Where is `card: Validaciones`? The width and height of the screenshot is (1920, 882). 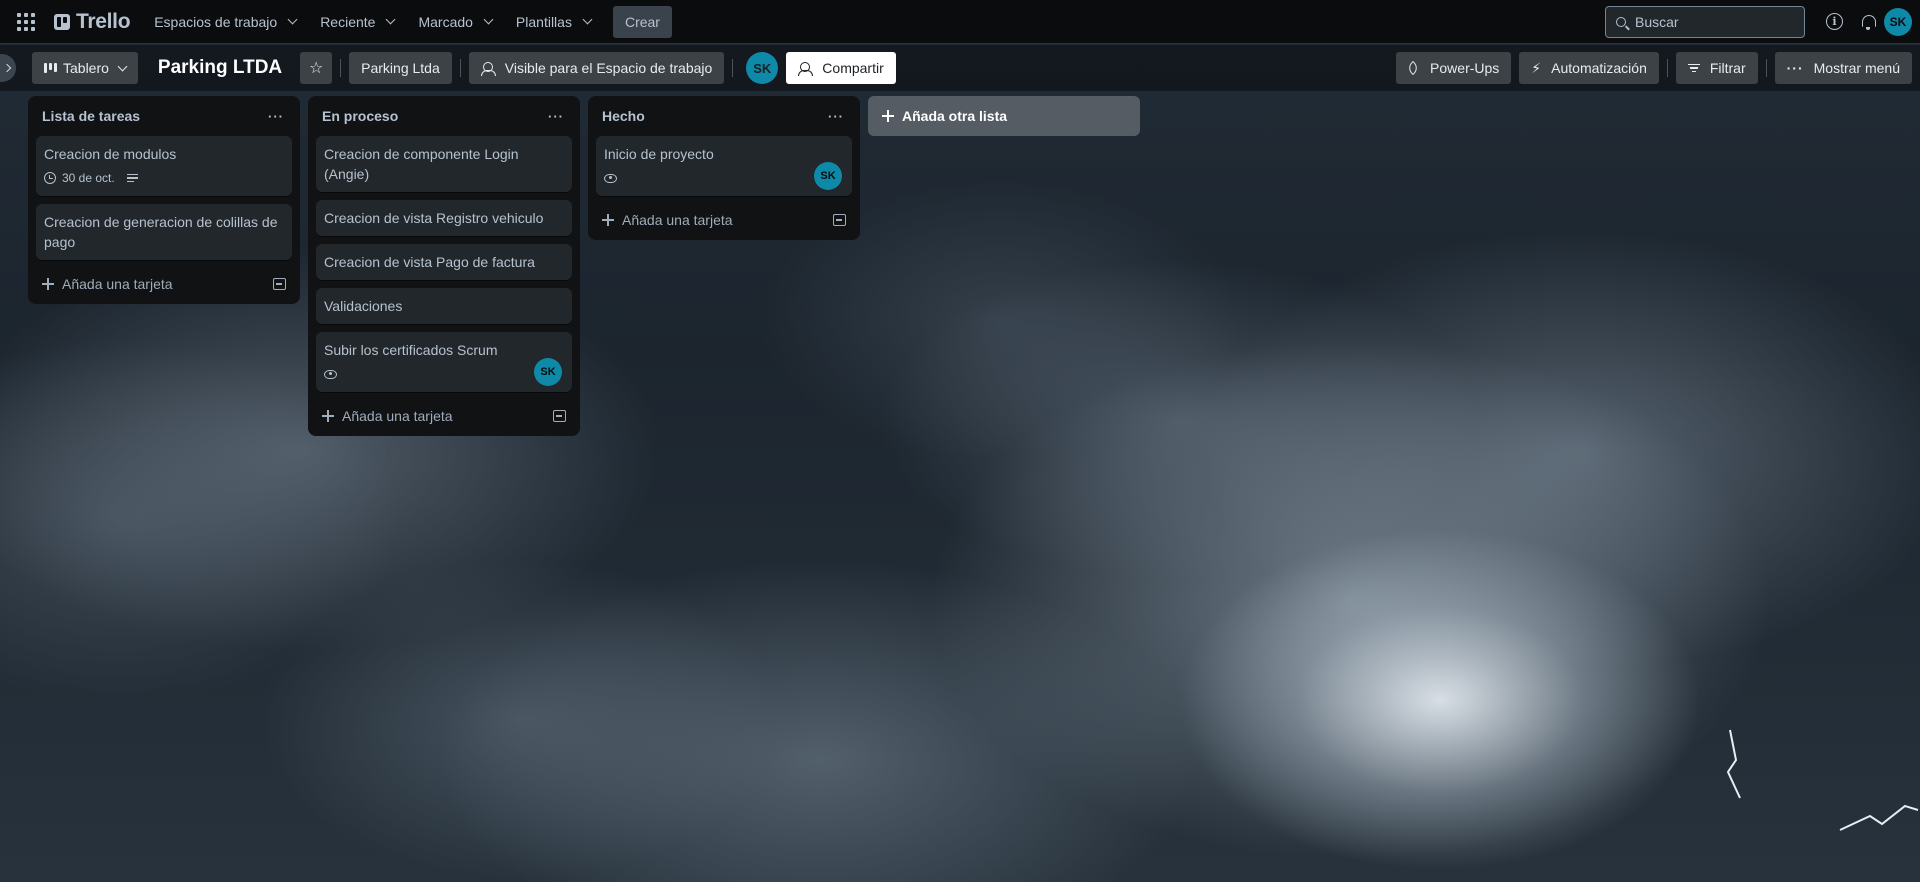
card: Validaciones is located at coordinates (444, 306).